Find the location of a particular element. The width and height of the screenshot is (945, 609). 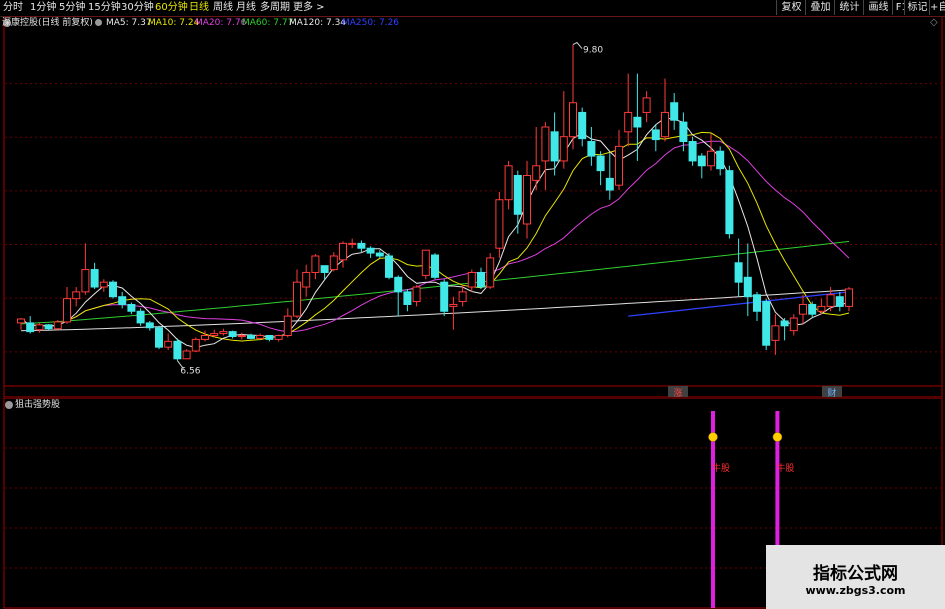

event-marker-cai: 财 is located at coordinates (831, 392).